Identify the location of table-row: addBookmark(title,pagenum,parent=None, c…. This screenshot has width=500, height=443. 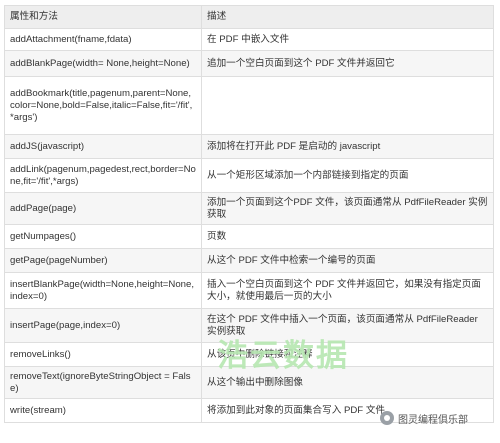
(249, 105).